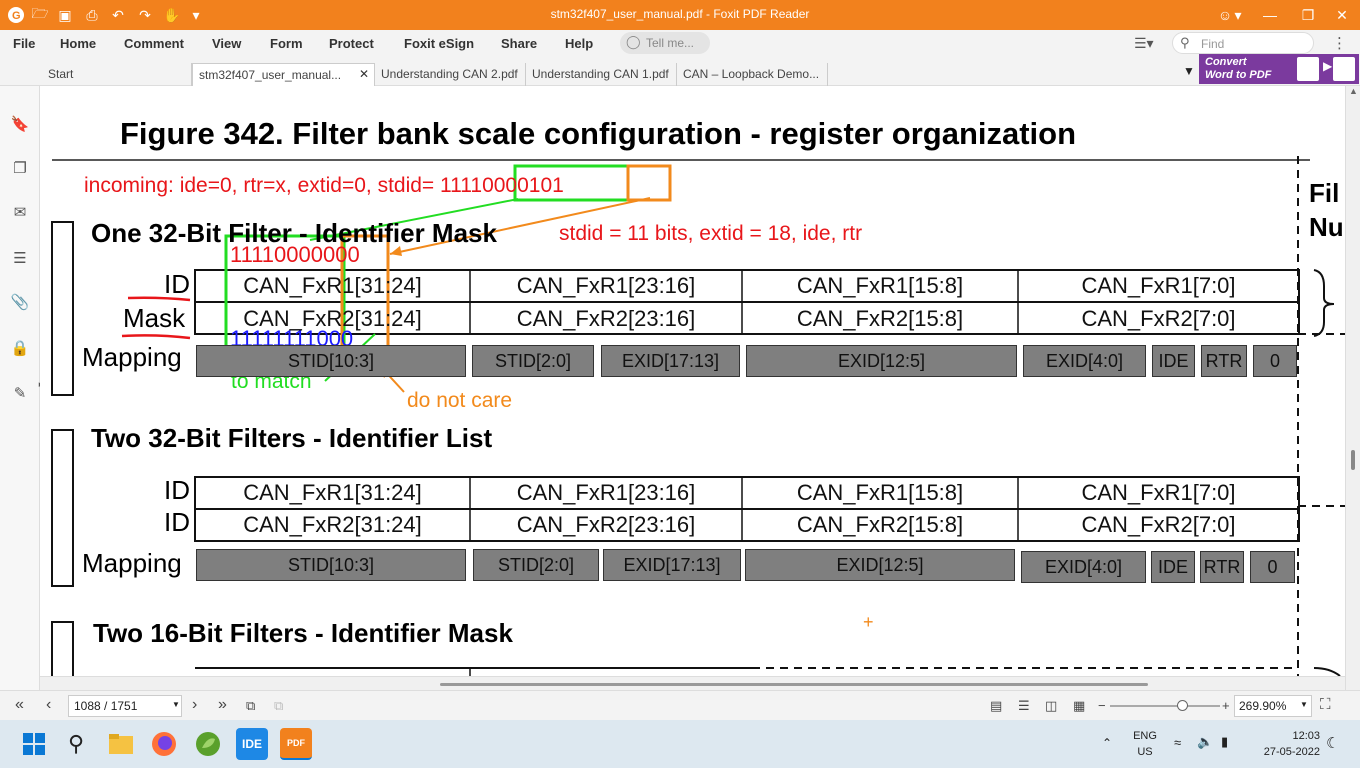 The width and height of the screenshot is (1360, 768). What do you see at coordinates (226, 43) in the screenshot?
I see `menu-view: View` at bounding box center [226, 43].